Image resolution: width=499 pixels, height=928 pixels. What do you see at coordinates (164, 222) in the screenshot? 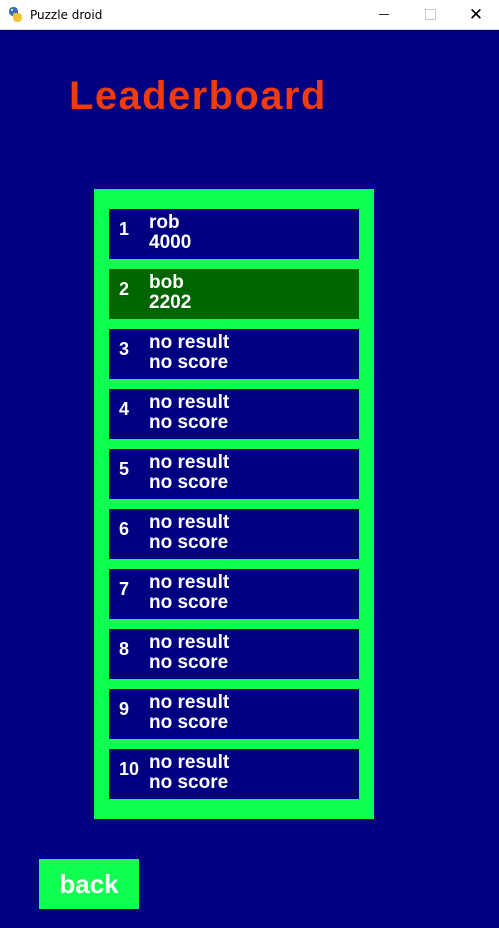
I see `player-name: rob` at bounding box center [164, 222].